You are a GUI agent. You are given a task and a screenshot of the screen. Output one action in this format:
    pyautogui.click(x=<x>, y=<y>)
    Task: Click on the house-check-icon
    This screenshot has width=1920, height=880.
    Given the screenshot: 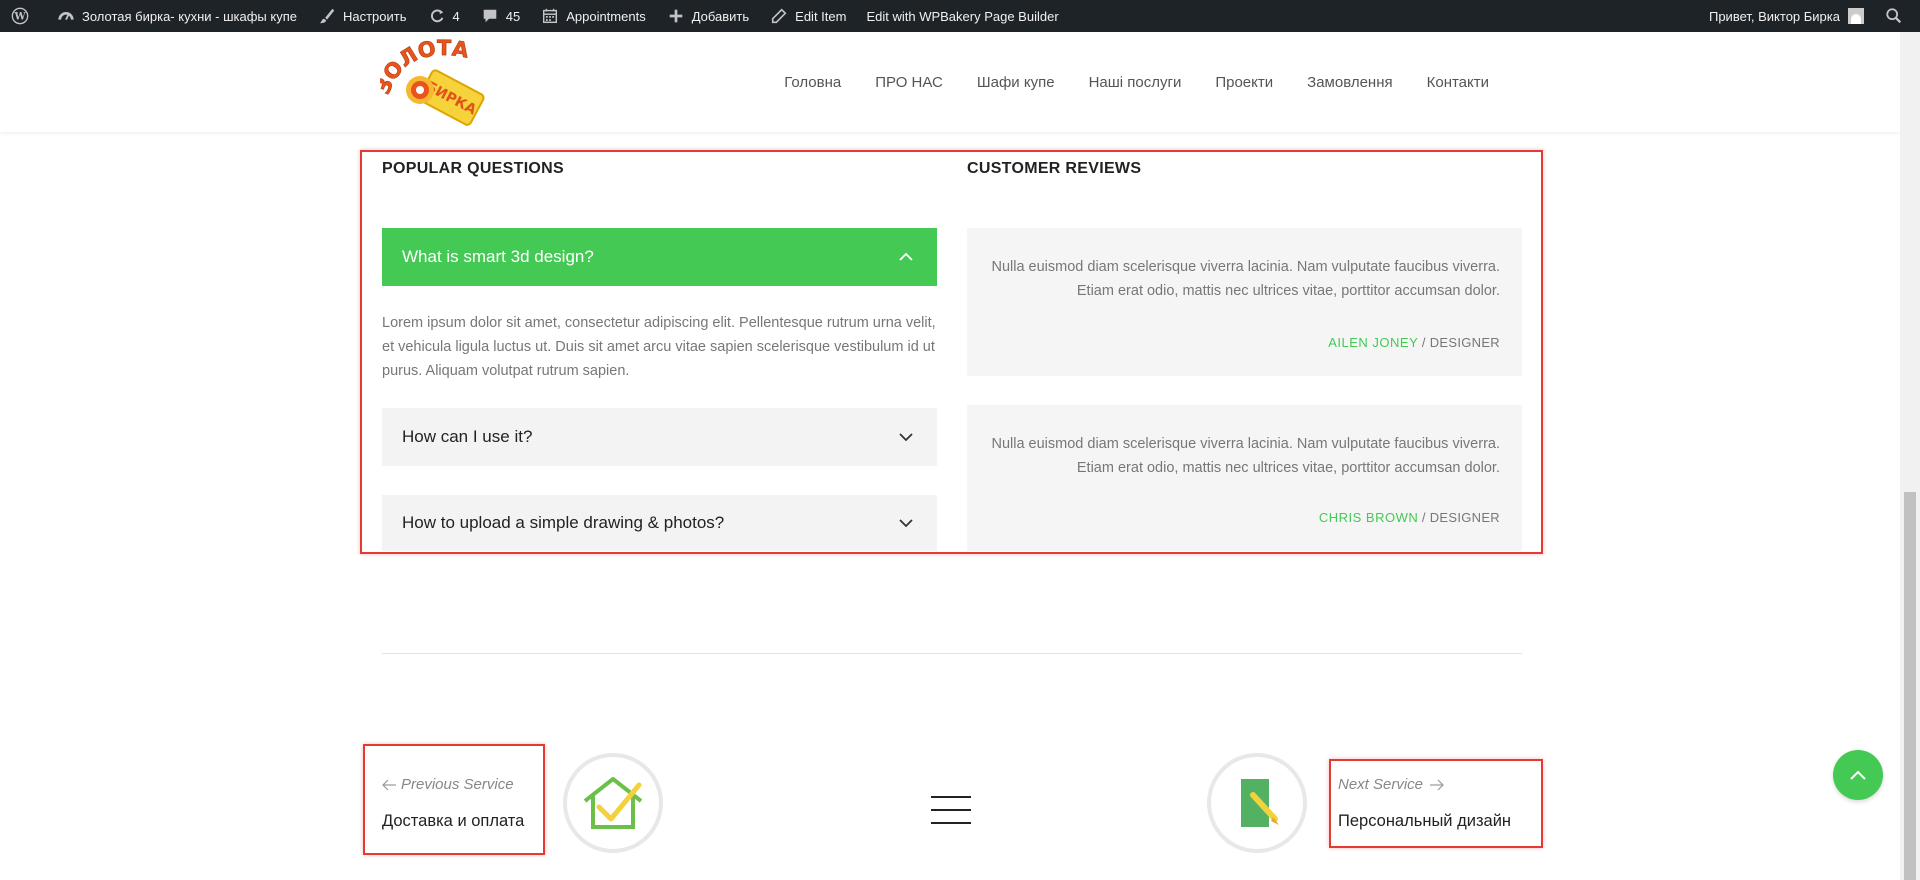 What is the action you would take?
    pyautogui.click(x=613, y=803)
    